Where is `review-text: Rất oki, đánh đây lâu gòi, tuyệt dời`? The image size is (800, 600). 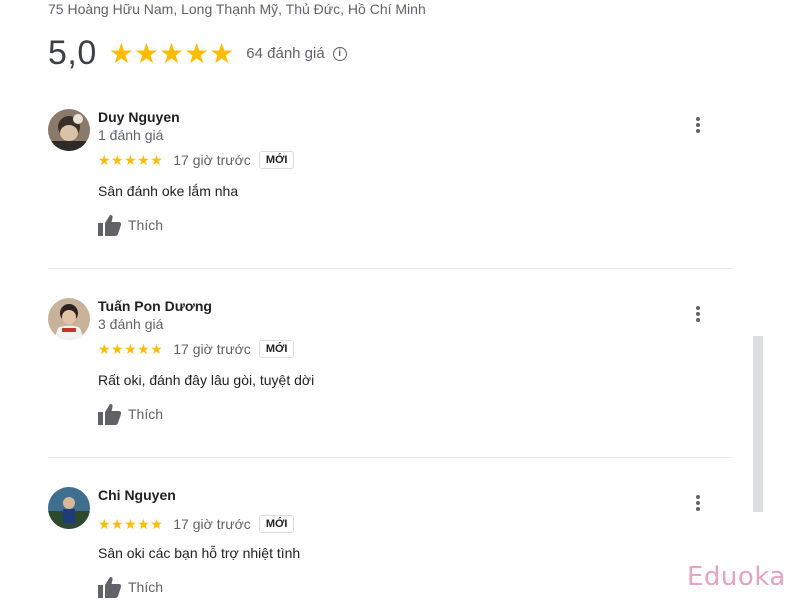 review-text: Rất oki, đánh đây lâu gòi, tuyệt dời is located at coordinates (206, 380).